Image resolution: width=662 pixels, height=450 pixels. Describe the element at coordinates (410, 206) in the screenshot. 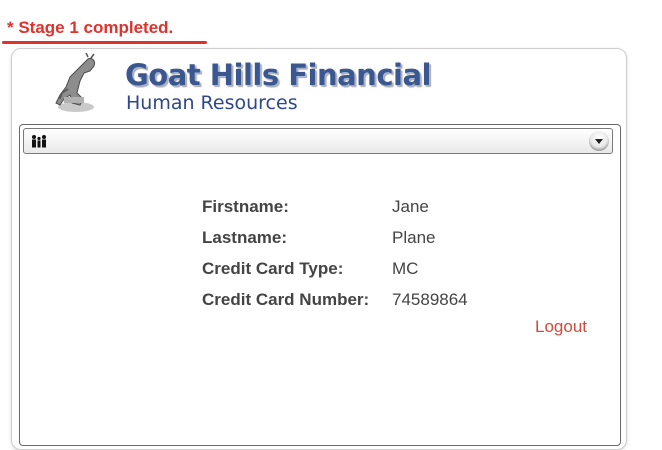

I see `firstname-value: Jane` at that location.